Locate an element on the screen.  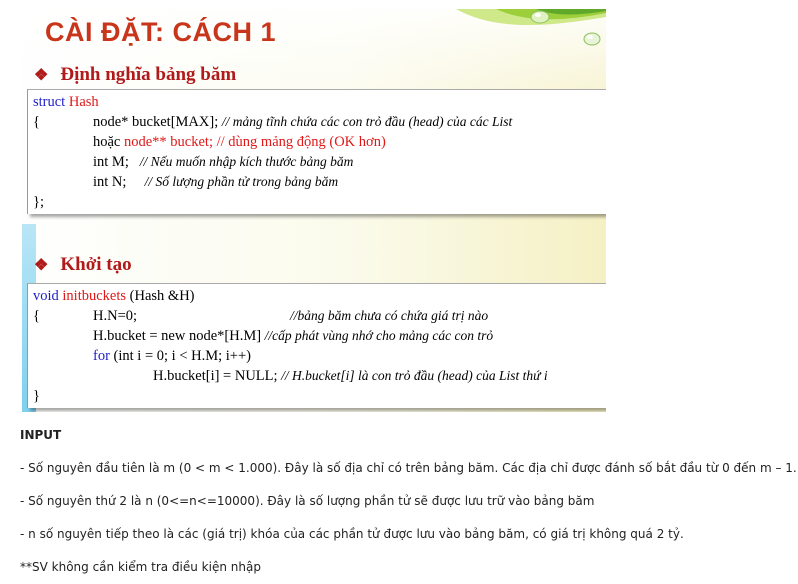
green-wave-decoration is located at coordinates (531, 27).